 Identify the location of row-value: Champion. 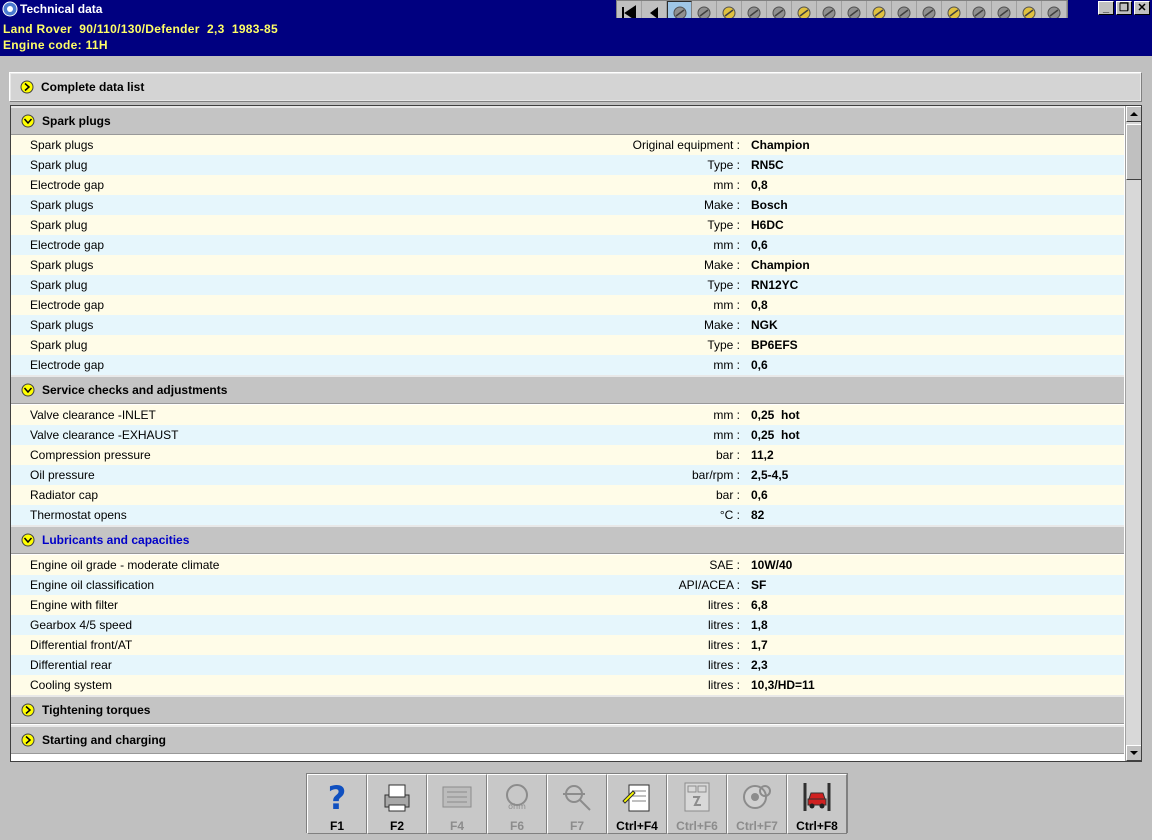
(780, 145).